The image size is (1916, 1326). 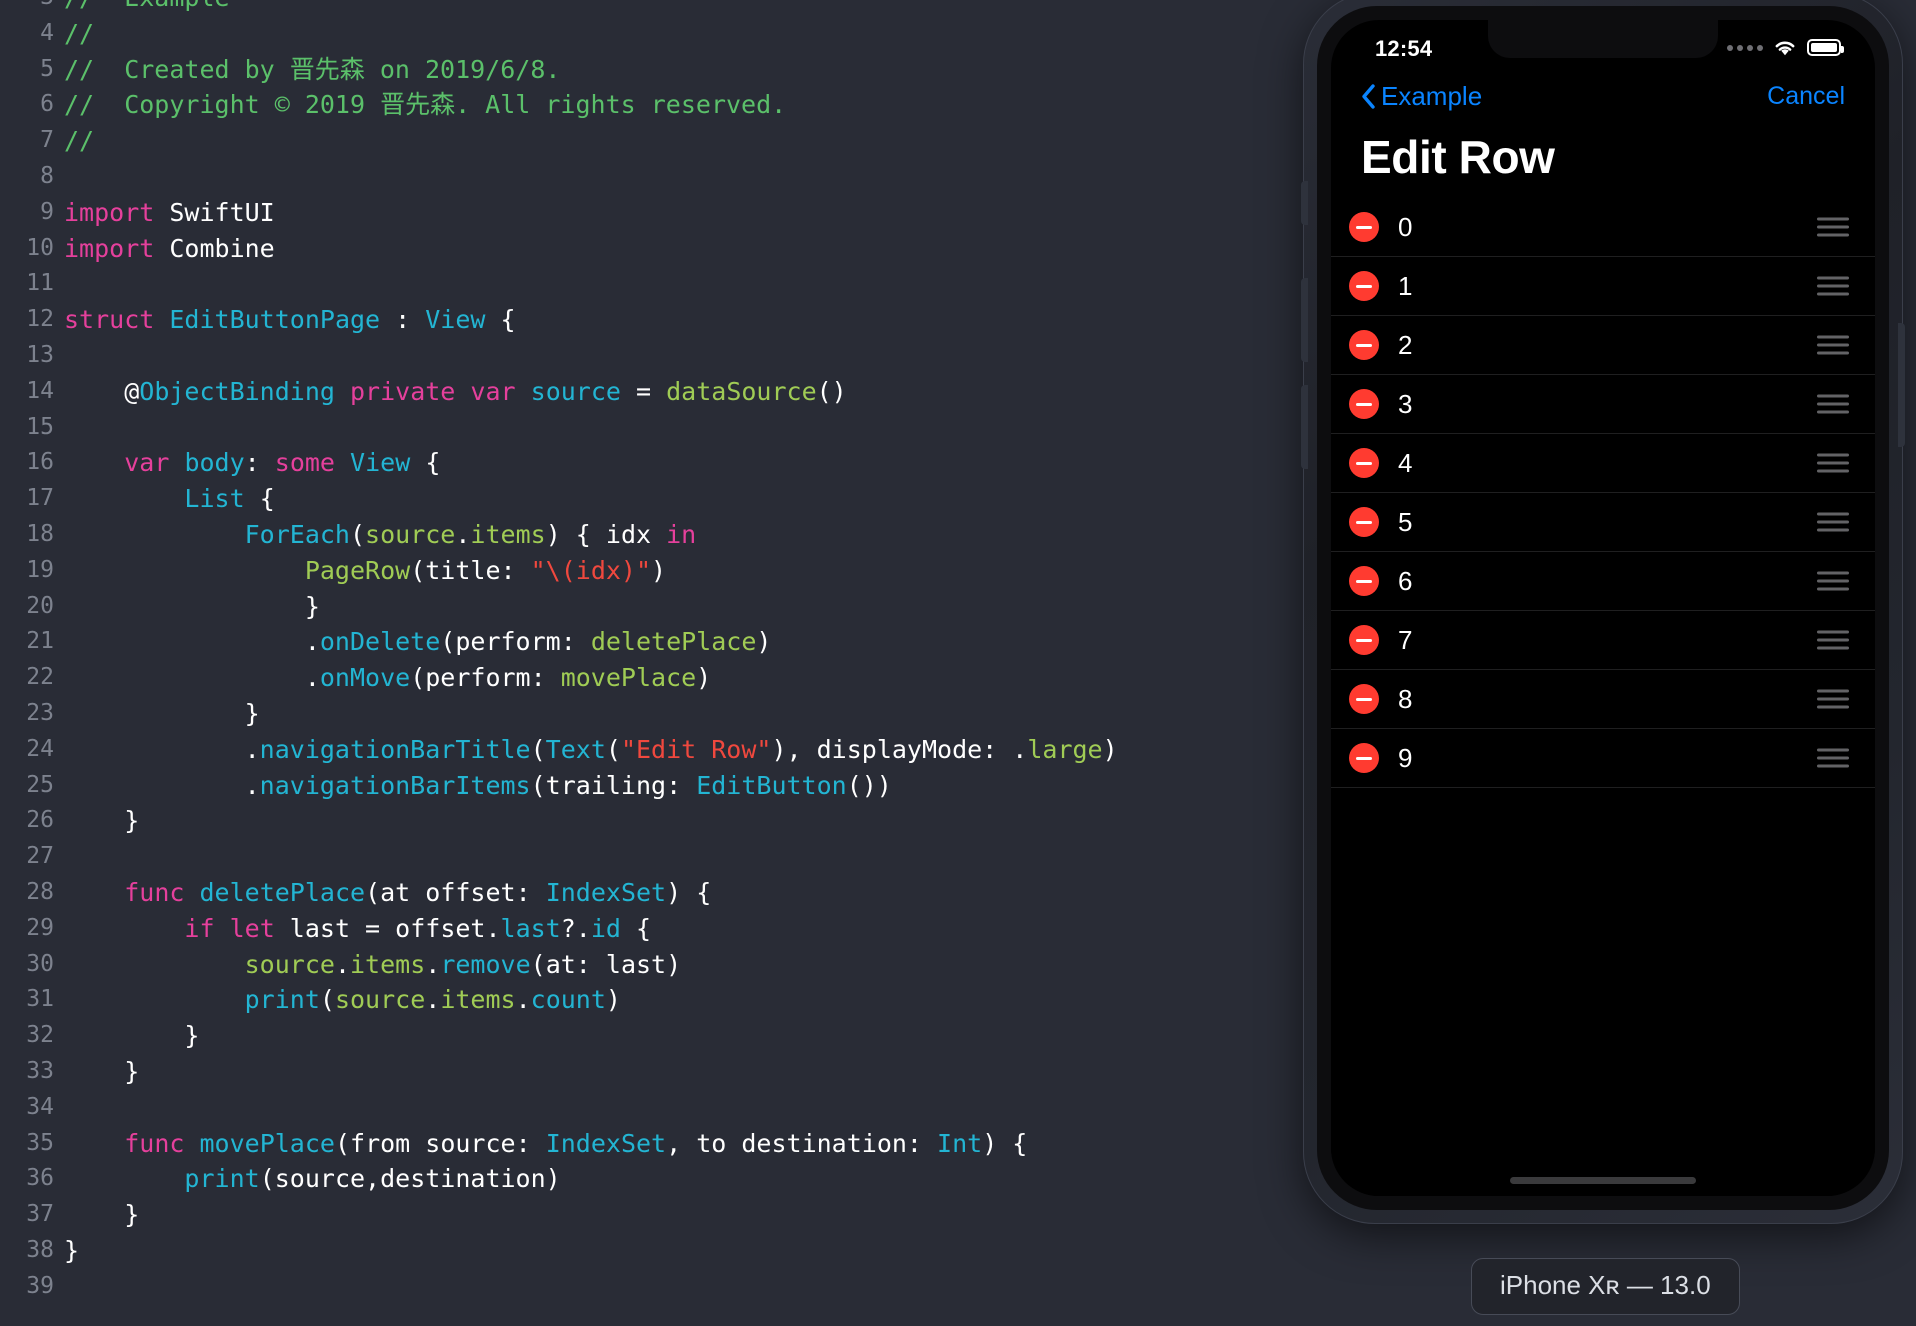 What do you see at coordinates (1405, 698) in the screenshot?
I see `list-row-label: 8` at bounding box center [1405, 698].